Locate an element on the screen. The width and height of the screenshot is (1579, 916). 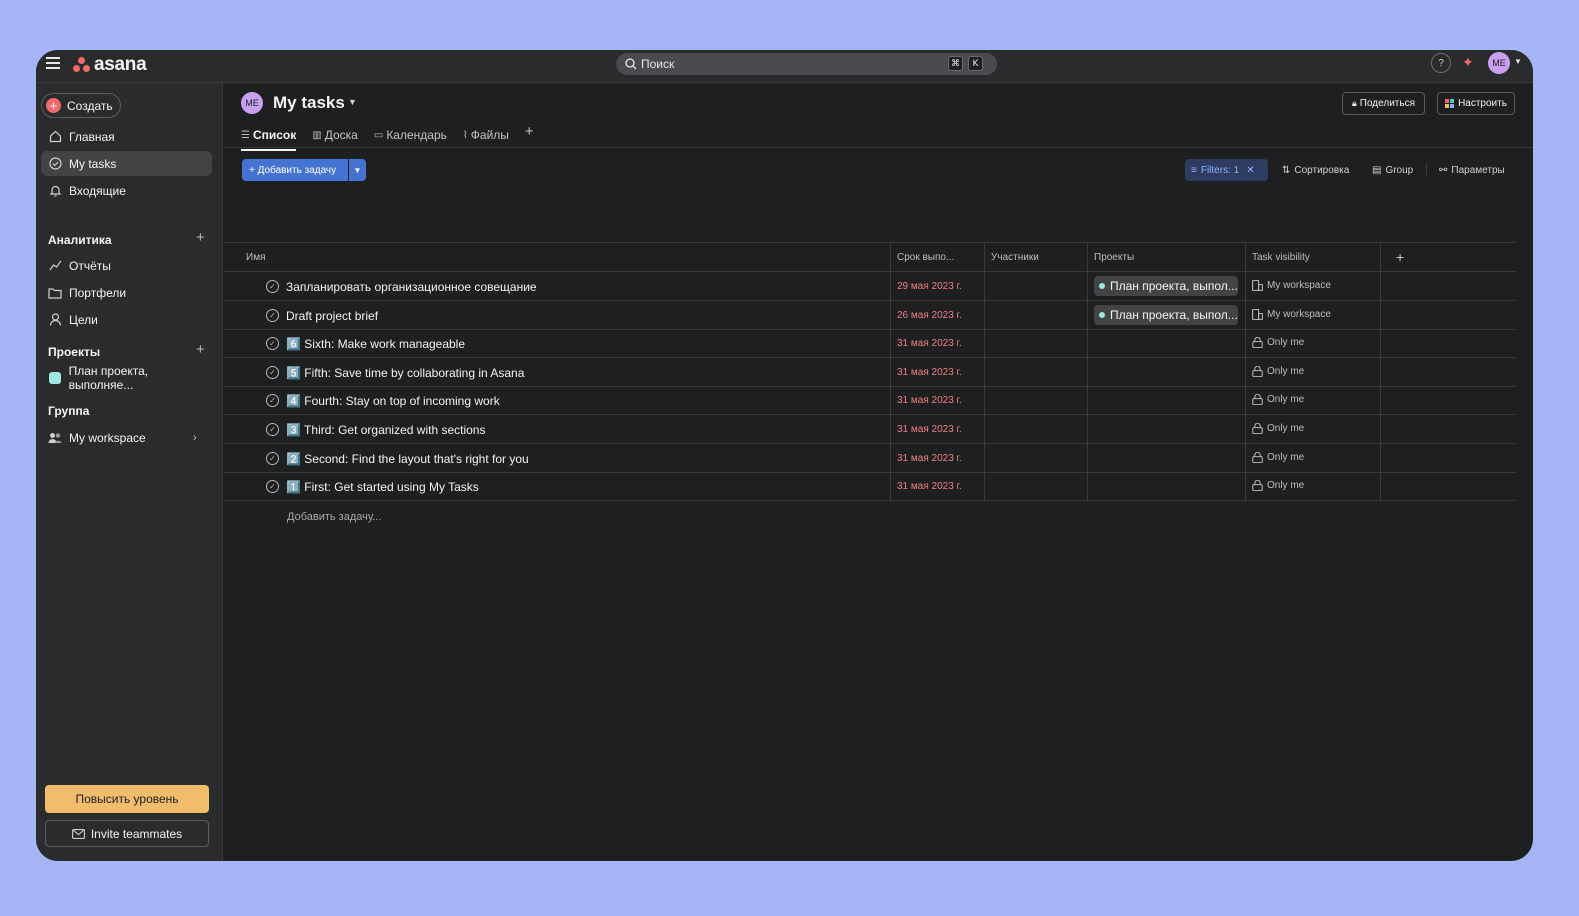
visibility-label: Only me is located at coordinates (1286, 486).